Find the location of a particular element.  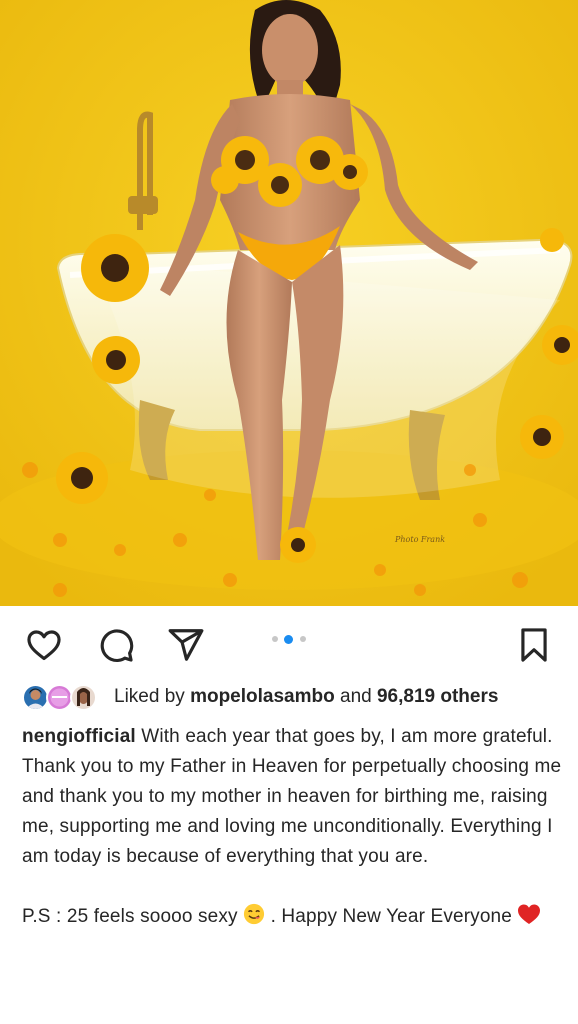

likes-and: and is located at coordinates (356, 696).